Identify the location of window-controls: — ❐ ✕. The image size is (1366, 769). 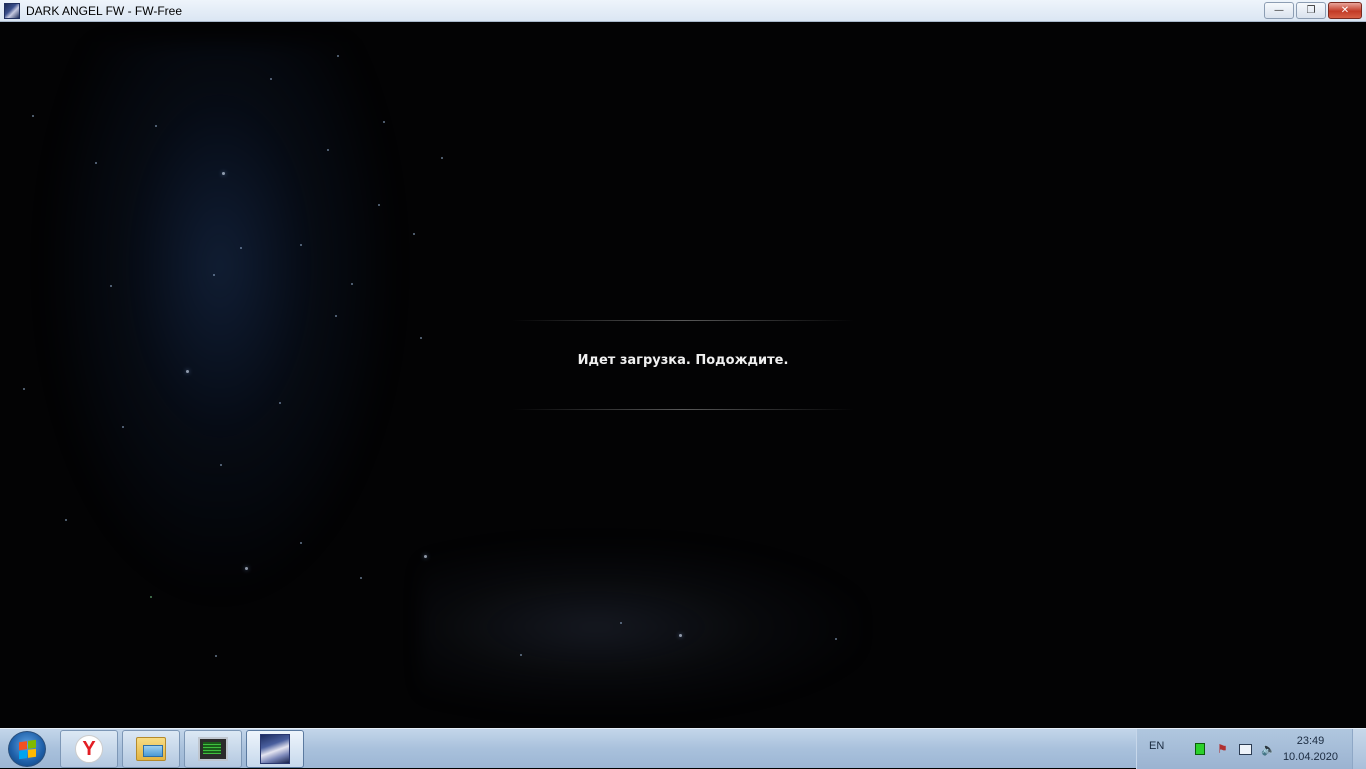
(1313, 10).